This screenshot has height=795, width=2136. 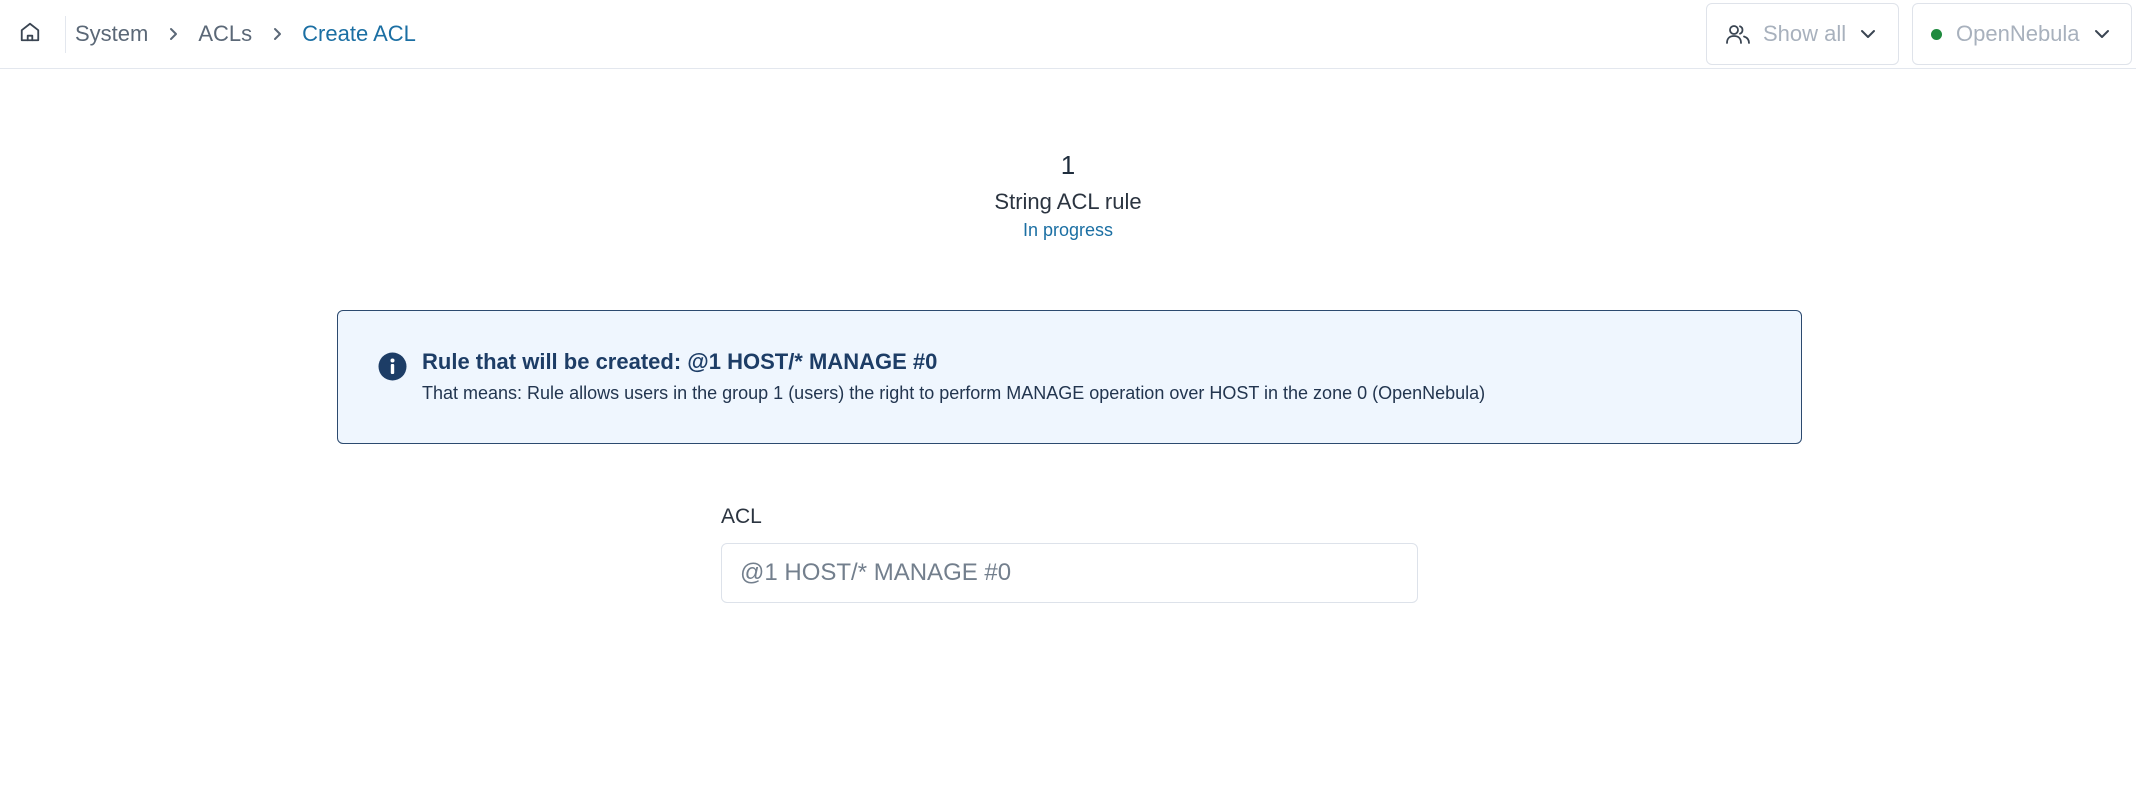 I want to click on home-button, so click(x=30, y=34).